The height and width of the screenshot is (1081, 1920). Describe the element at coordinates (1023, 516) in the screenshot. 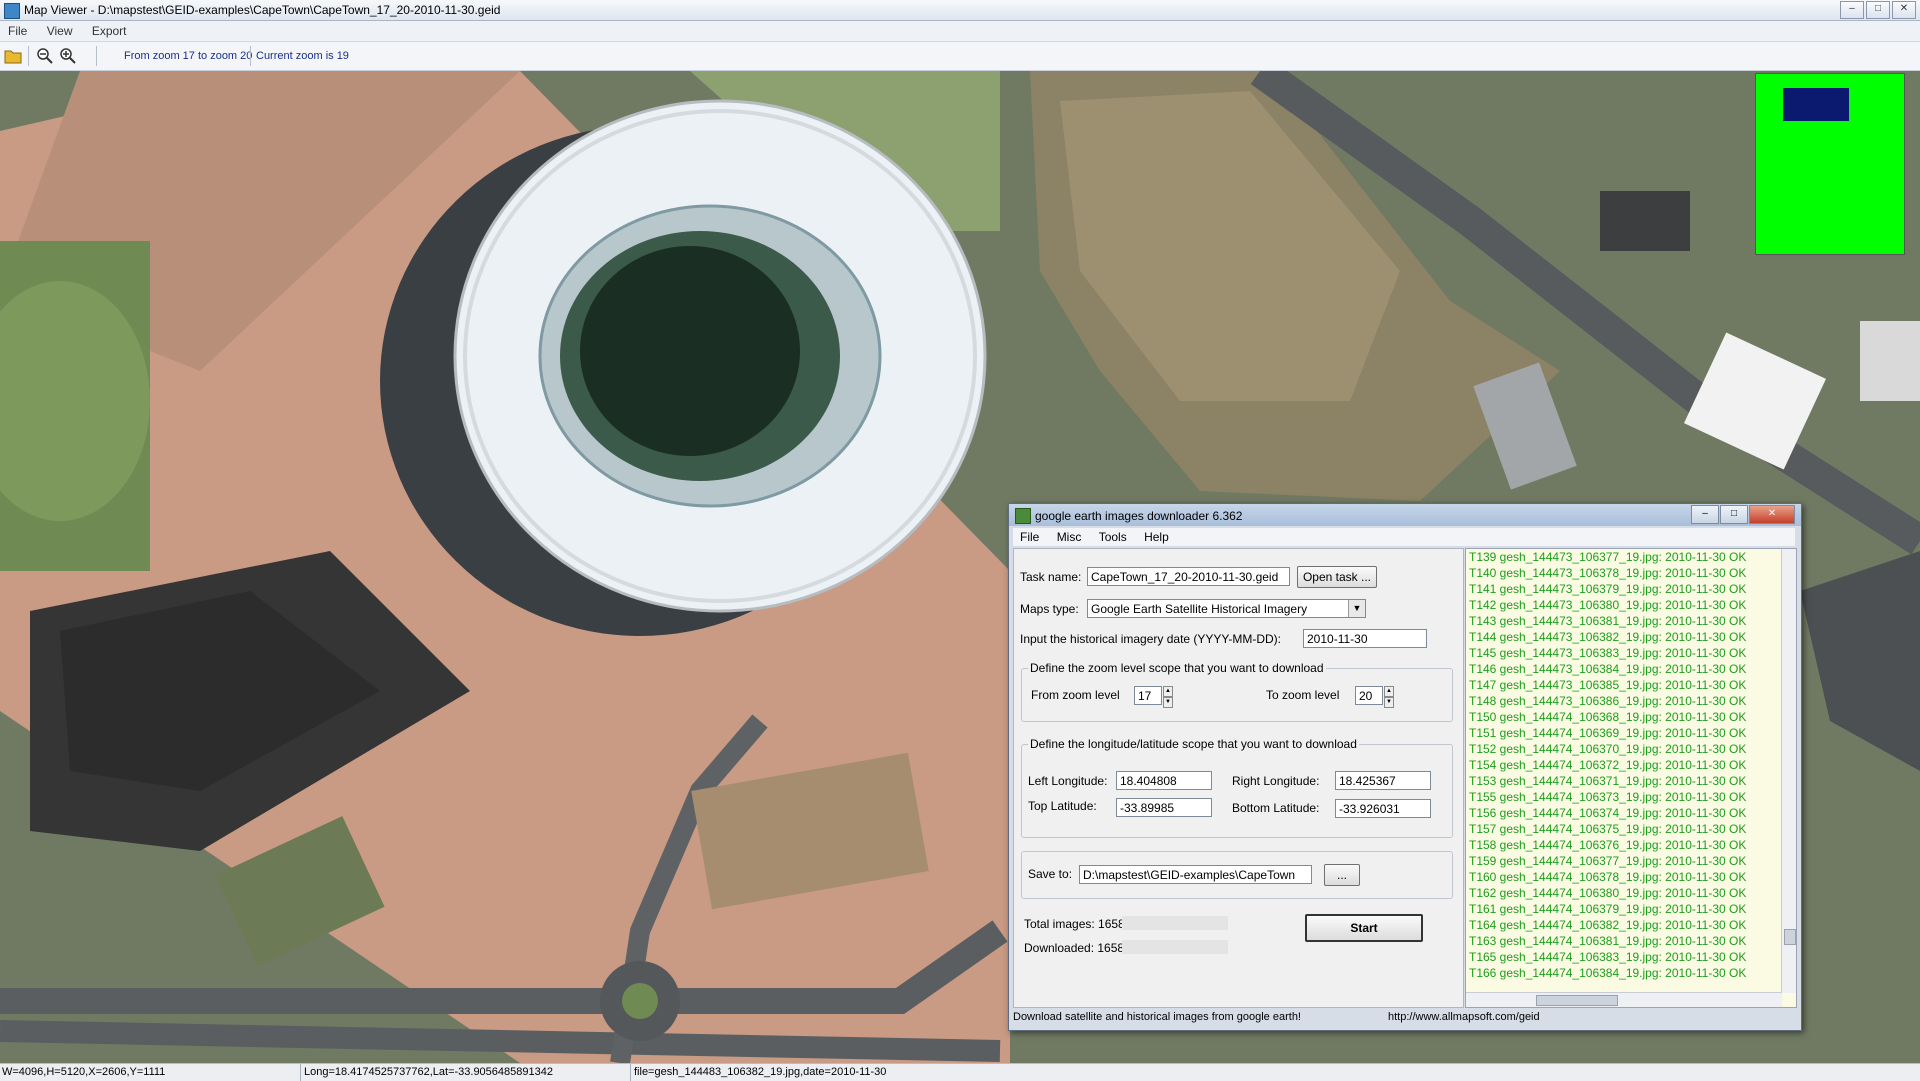

I see `geid-app-icon` at that location.